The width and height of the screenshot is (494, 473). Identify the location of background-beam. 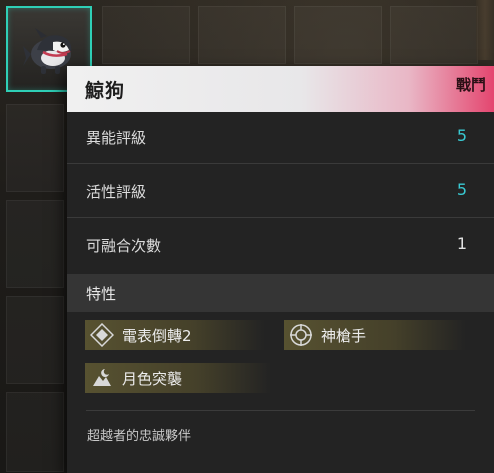
(485, 30).